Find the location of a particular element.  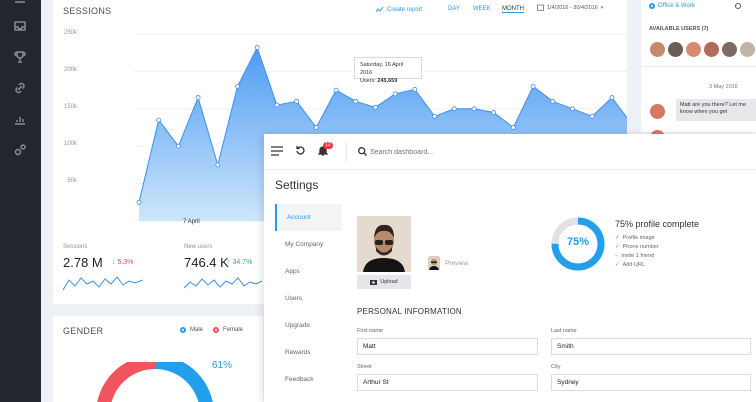

stat-newusers-value: 746.4 K is located at coordinates (206, 262).